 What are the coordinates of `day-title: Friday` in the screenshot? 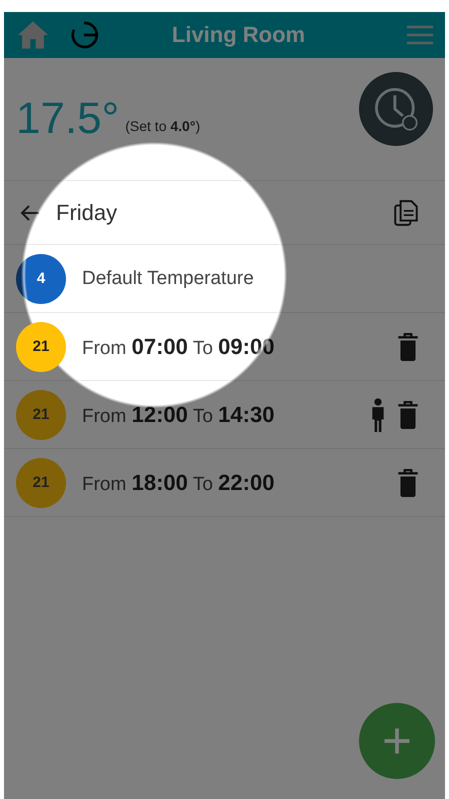 It's located at (87, 213).